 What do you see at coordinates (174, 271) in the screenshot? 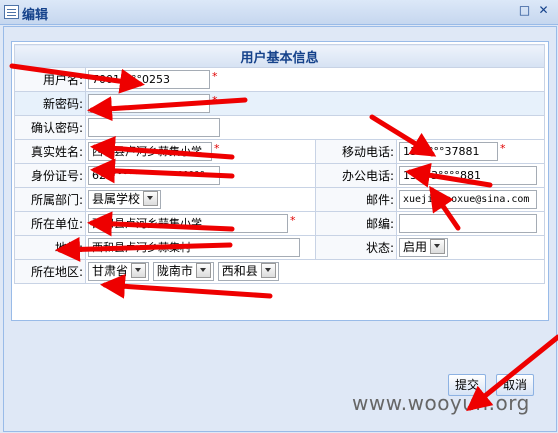
I see `city-value: 陇南市` at bounding box center [174, 271].